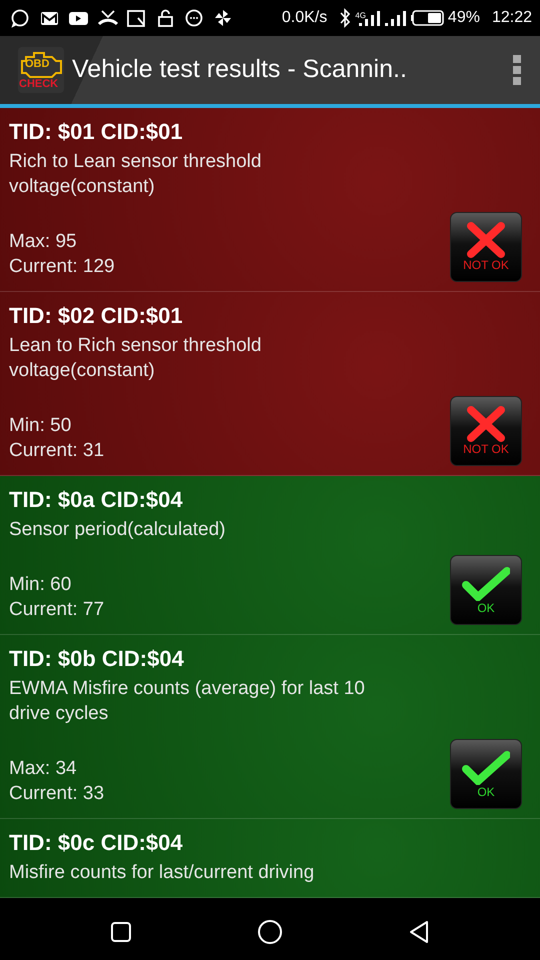  What do you see at coordinates (187, 701) in the screenshot?
I see `test-description: EWMA Misfire counts (average) for last 10 drive cycles` at bounding box center [187, 701].